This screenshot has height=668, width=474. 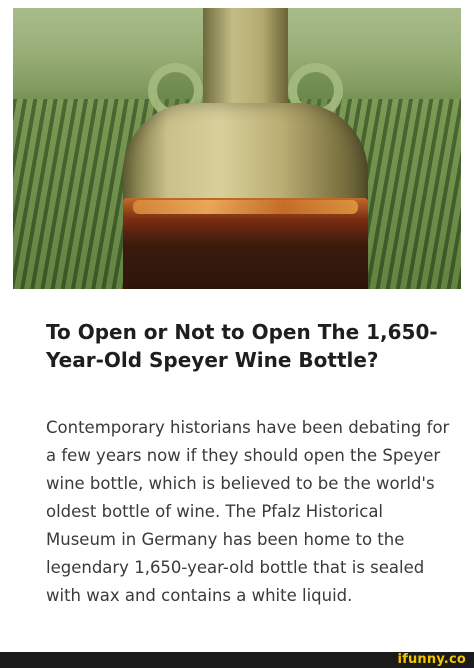 What do you see at coordinates (245, 207) in the screenshot?
I see `liquid-surface` at bounding box center [245, 207].